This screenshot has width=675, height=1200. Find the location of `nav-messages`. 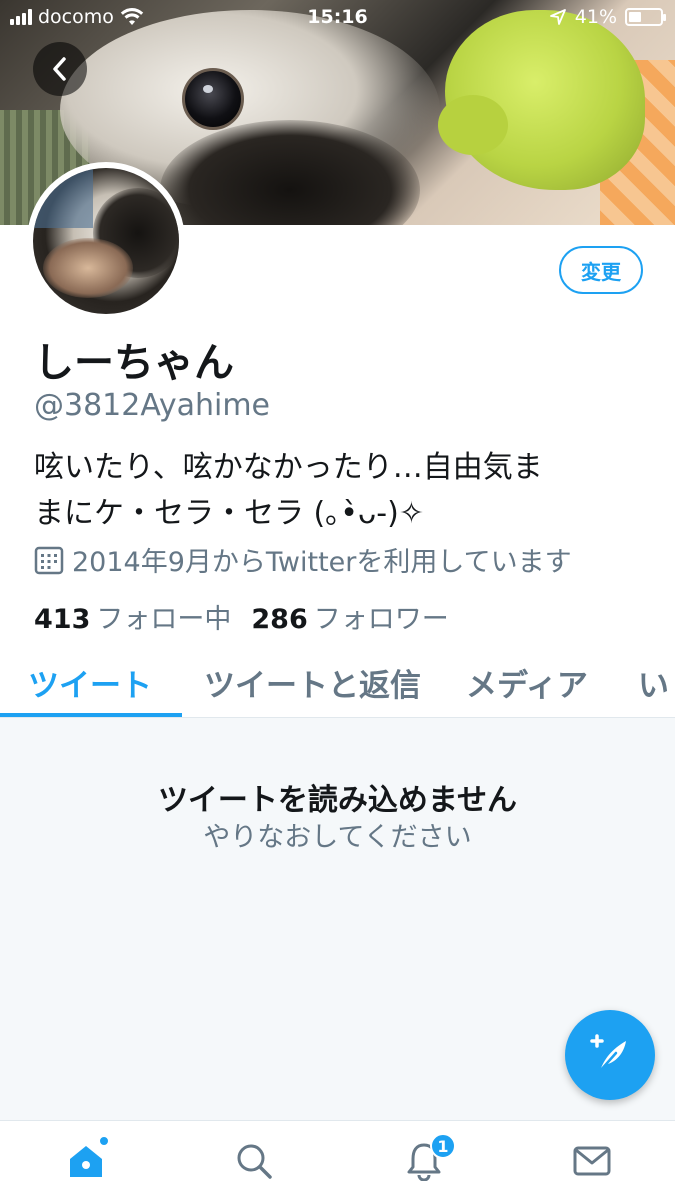

nav-messages is located at coordinates (592, 1161).